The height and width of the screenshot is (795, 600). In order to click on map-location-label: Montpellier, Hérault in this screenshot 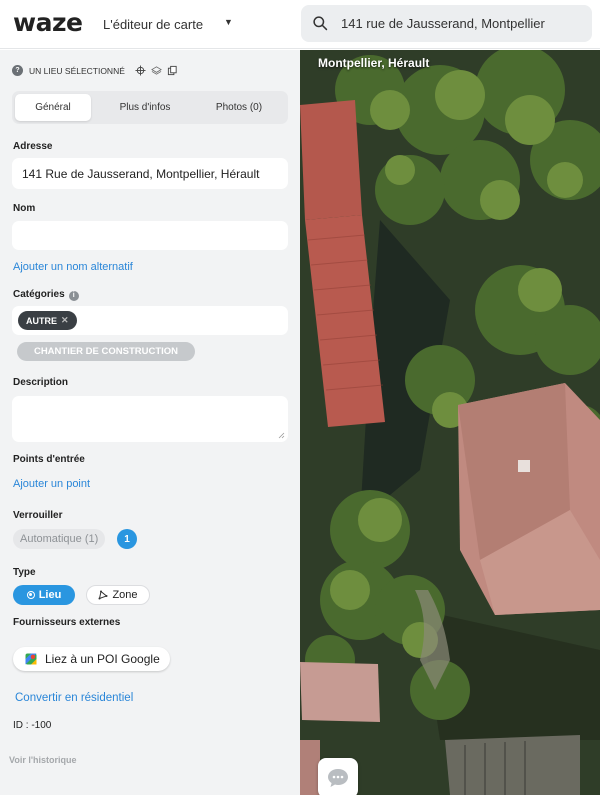, I will do `click(374, 63)`.